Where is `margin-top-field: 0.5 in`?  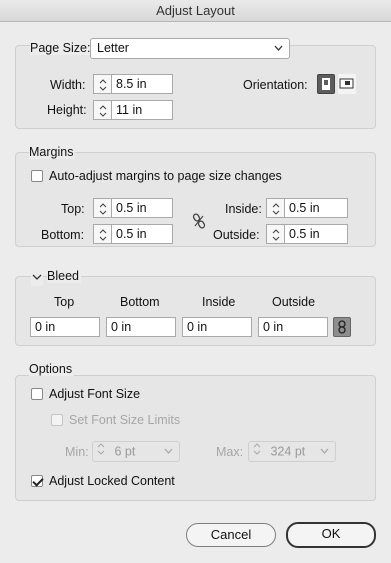
margin-top-field: 0.5 in is located at coordinates (142, 208).